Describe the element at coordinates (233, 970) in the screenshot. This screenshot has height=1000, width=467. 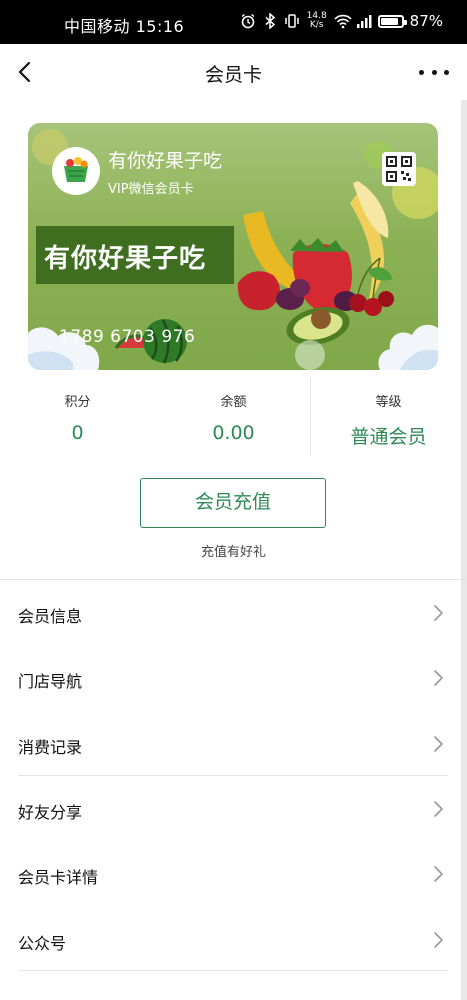
I see `menu-bottom-divider` at that location.